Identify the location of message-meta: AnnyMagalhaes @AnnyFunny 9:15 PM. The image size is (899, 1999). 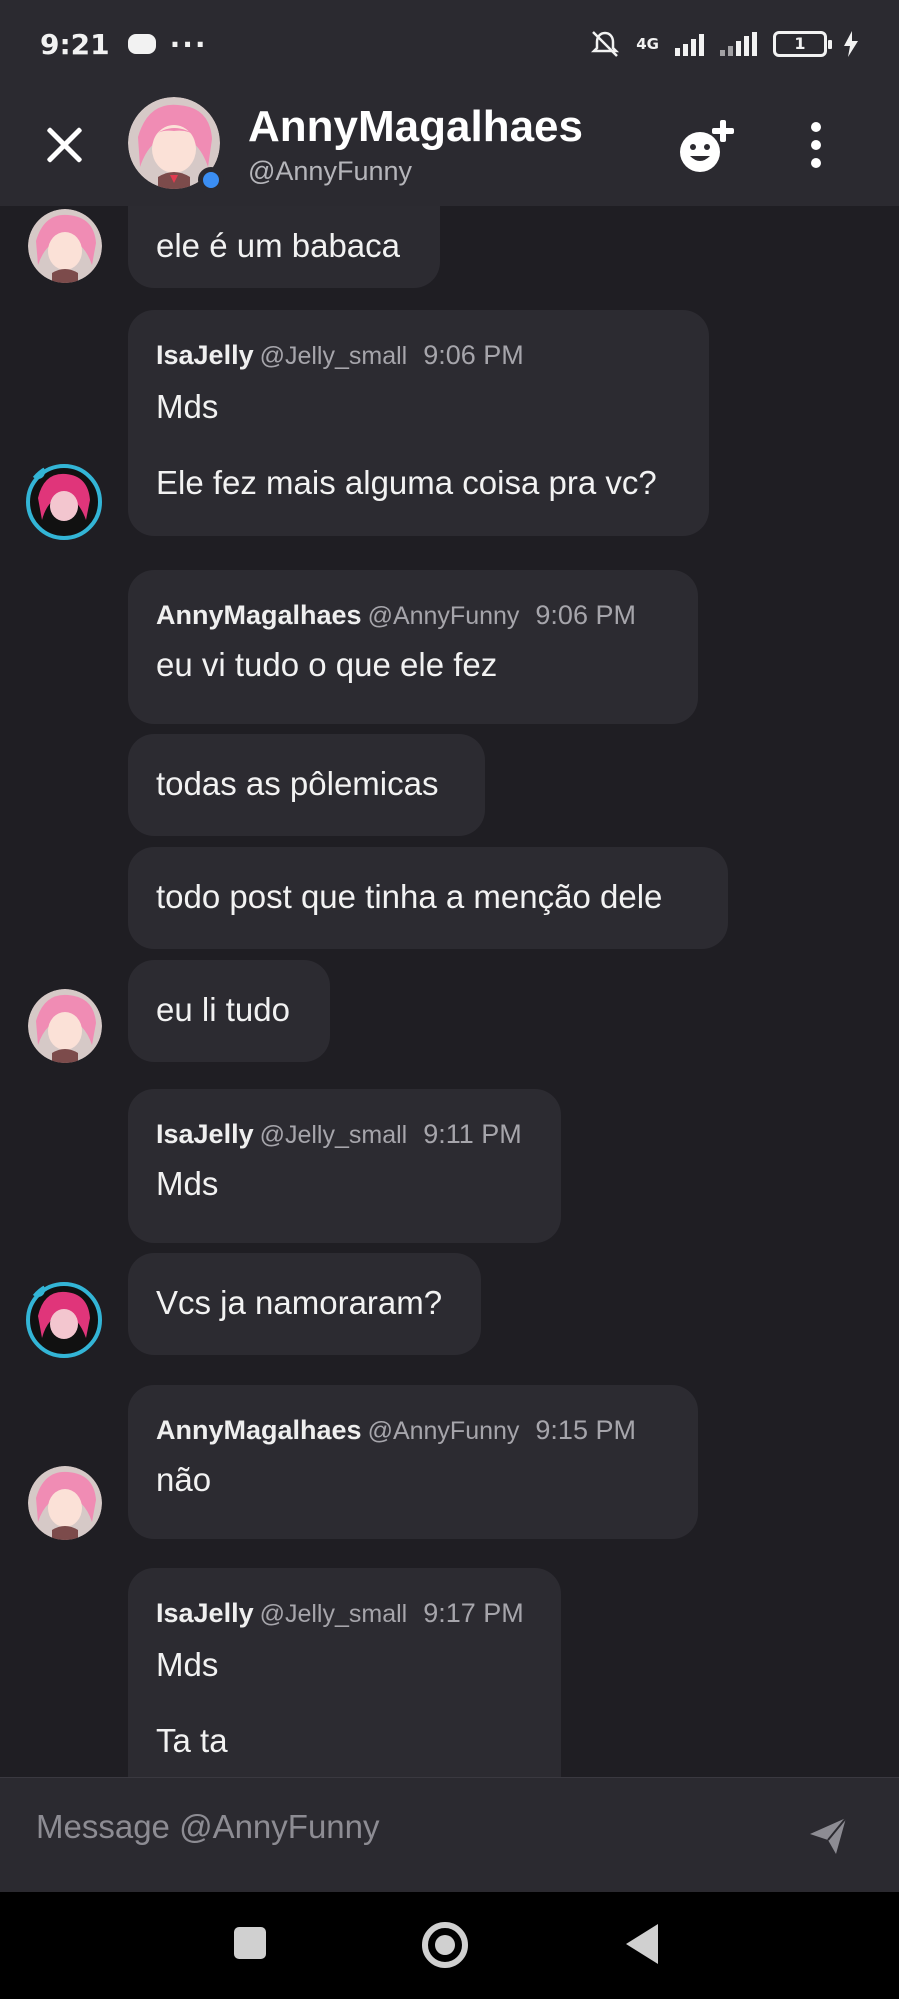
(413, 1430).